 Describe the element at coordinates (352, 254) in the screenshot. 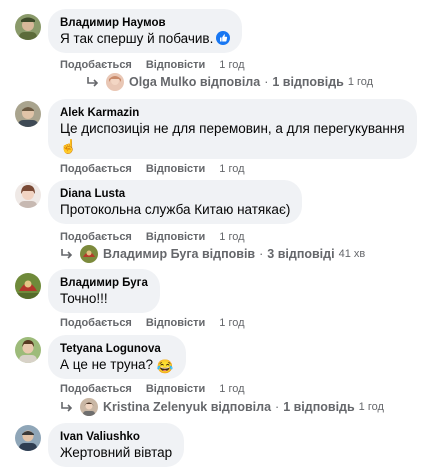

I see `reply-time: 41 хв` at that location.